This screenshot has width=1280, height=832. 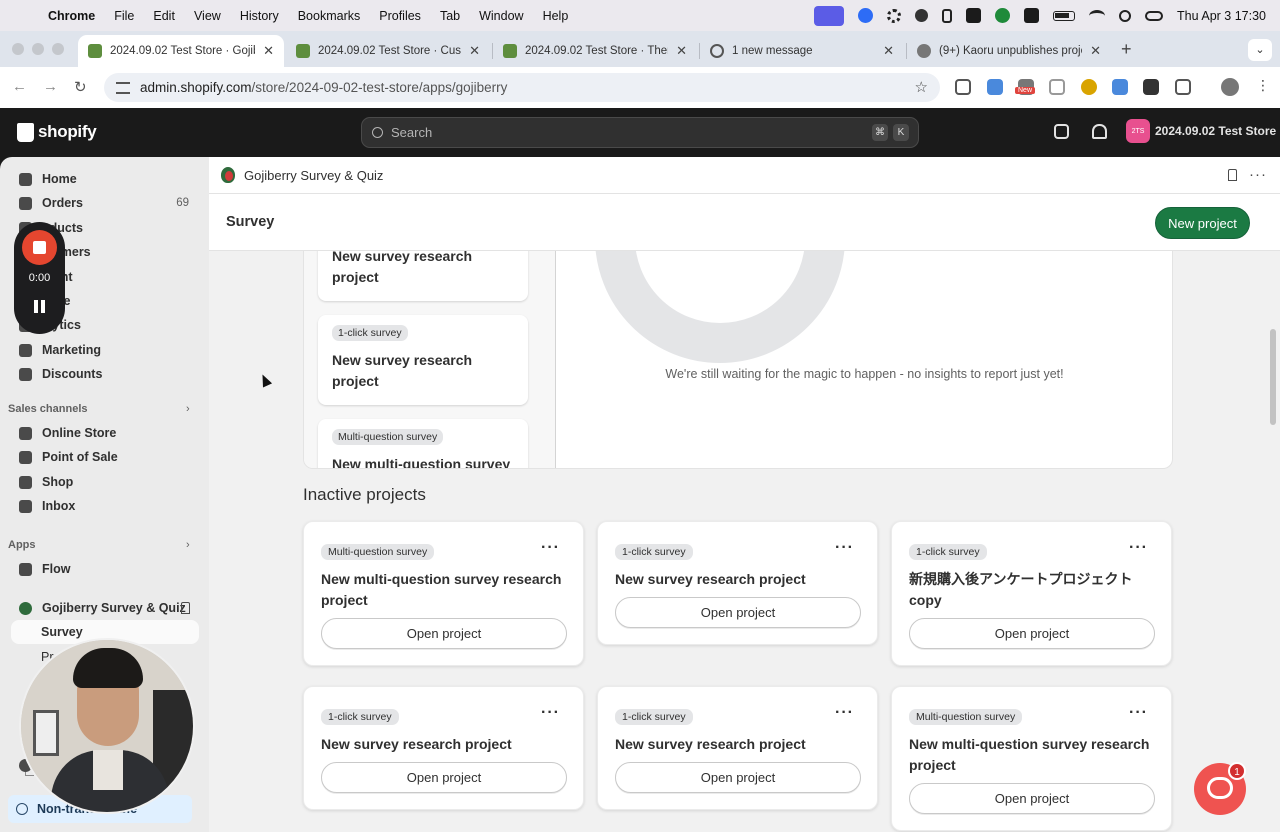 What do you see at coordinates (1154, 15) in the screenshot?
I see `control-center-icon` at bounding box center [1154, 15].